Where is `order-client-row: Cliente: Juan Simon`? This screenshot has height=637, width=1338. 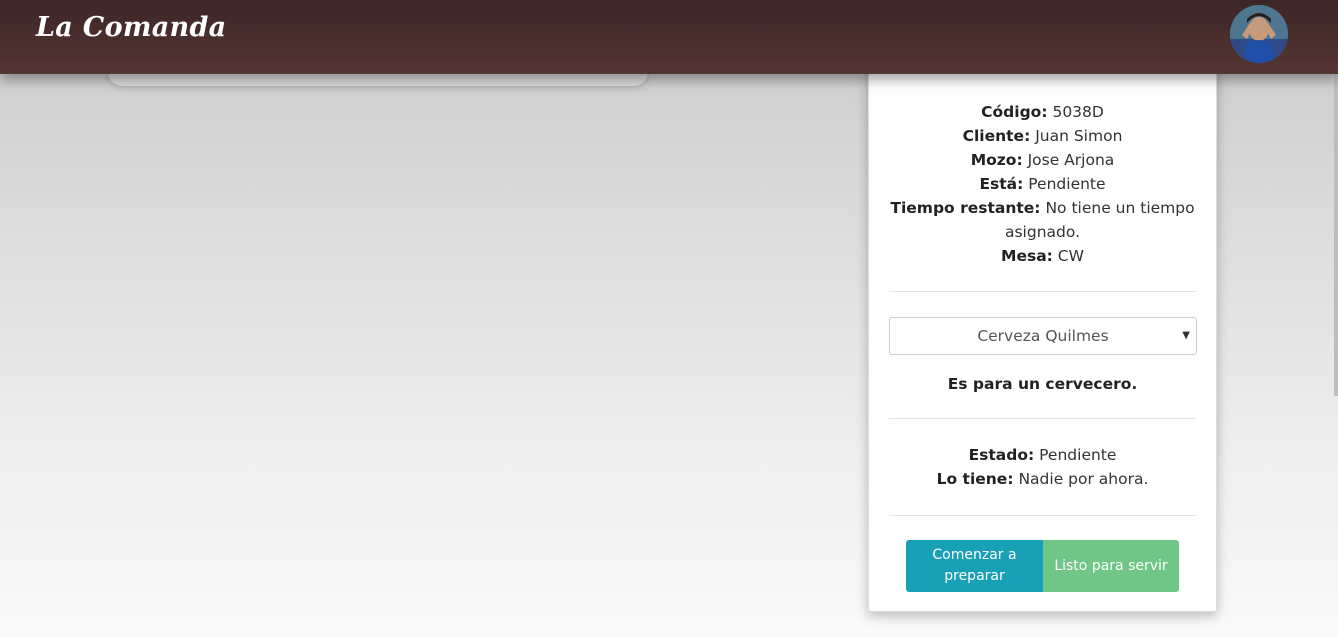 order-client-row: Cliente: Juan Simon is located at coordinates (1042, 136).